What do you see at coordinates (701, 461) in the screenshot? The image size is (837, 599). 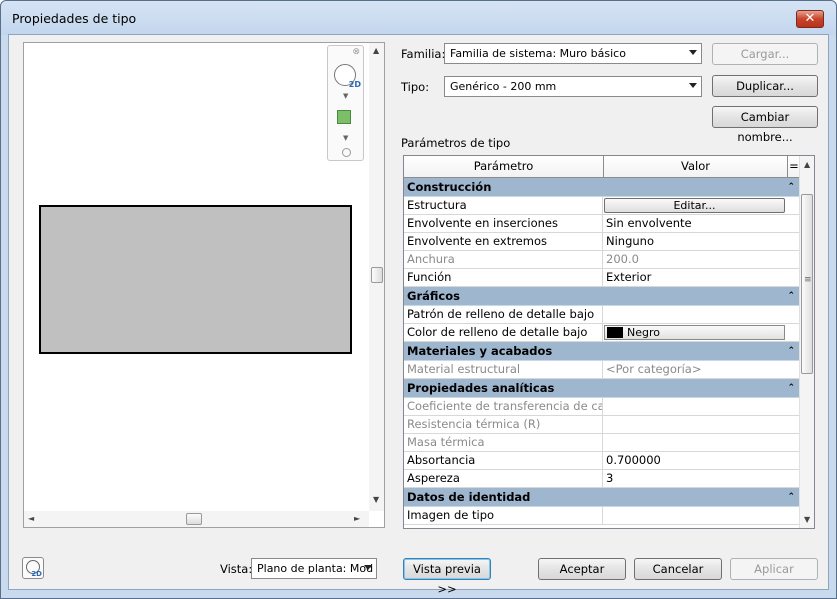 I see `parameter-value: 0.700000` at bounding box center [701, 461].